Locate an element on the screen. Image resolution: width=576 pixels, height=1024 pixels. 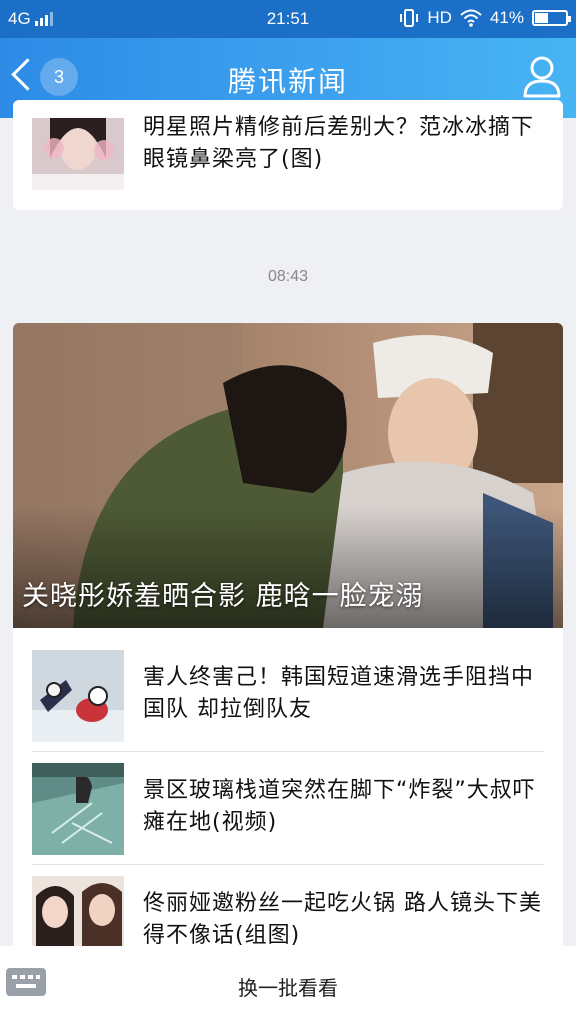
news-headline: 明星照片精修前后差别大？范冰冰摘下眼镜鼻梁亮了(图) is located at coordinates (340, 144).